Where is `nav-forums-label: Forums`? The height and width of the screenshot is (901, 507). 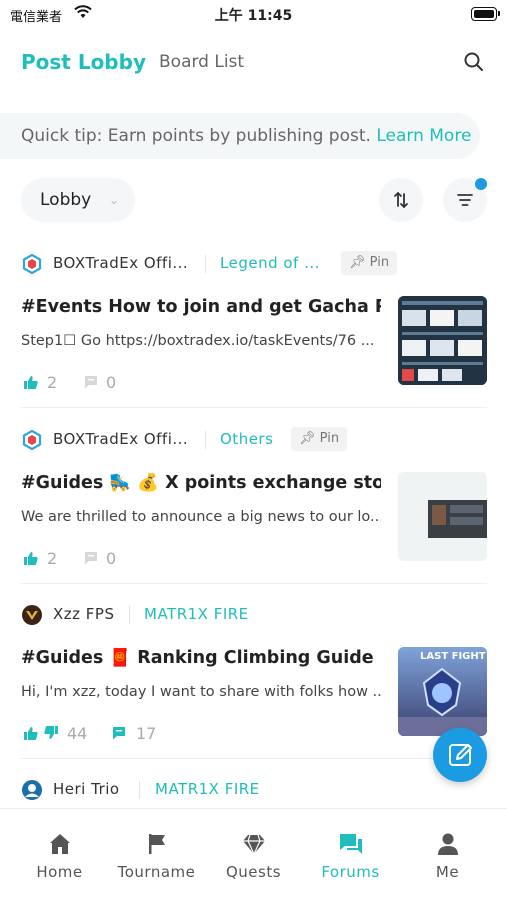 nav-forums-label: Forums is located at coordinates (350, 872).